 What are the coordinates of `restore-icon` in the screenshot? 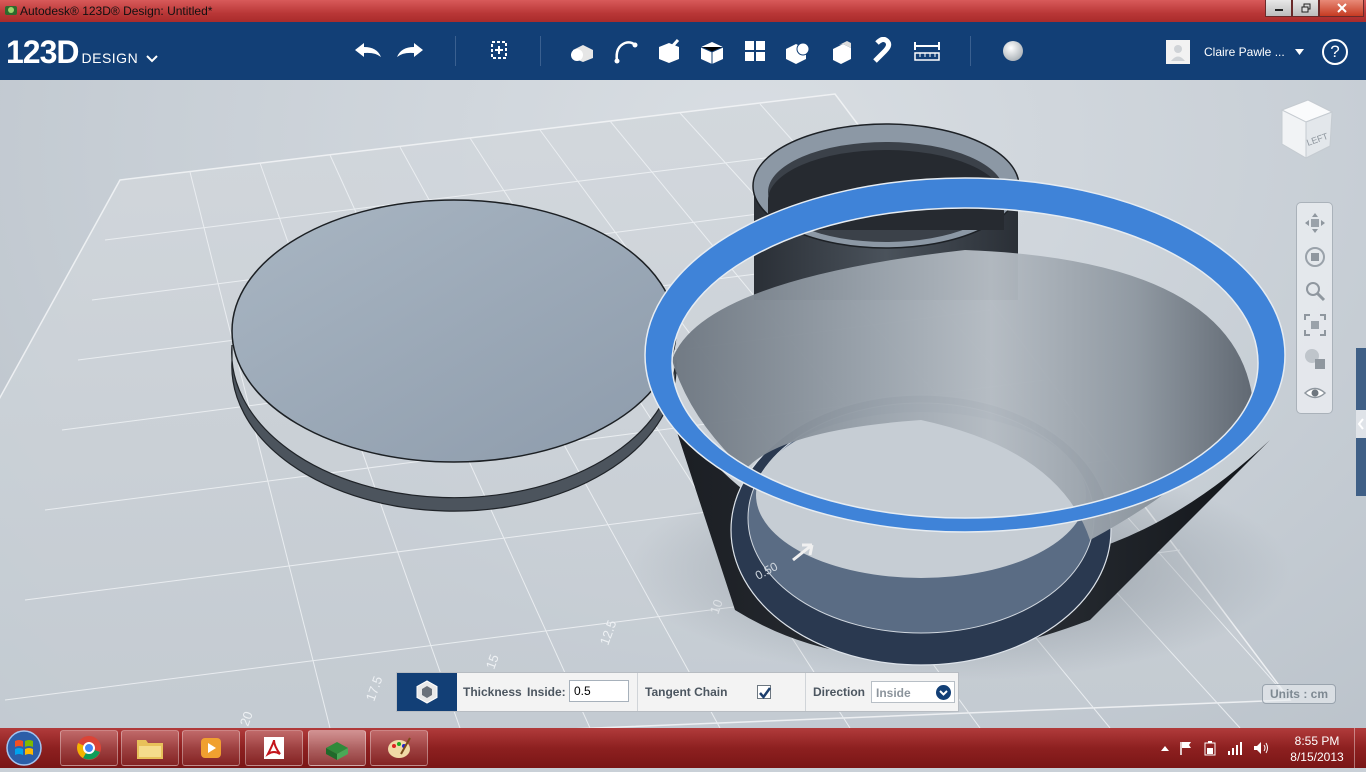 It's located at (1305, 8).